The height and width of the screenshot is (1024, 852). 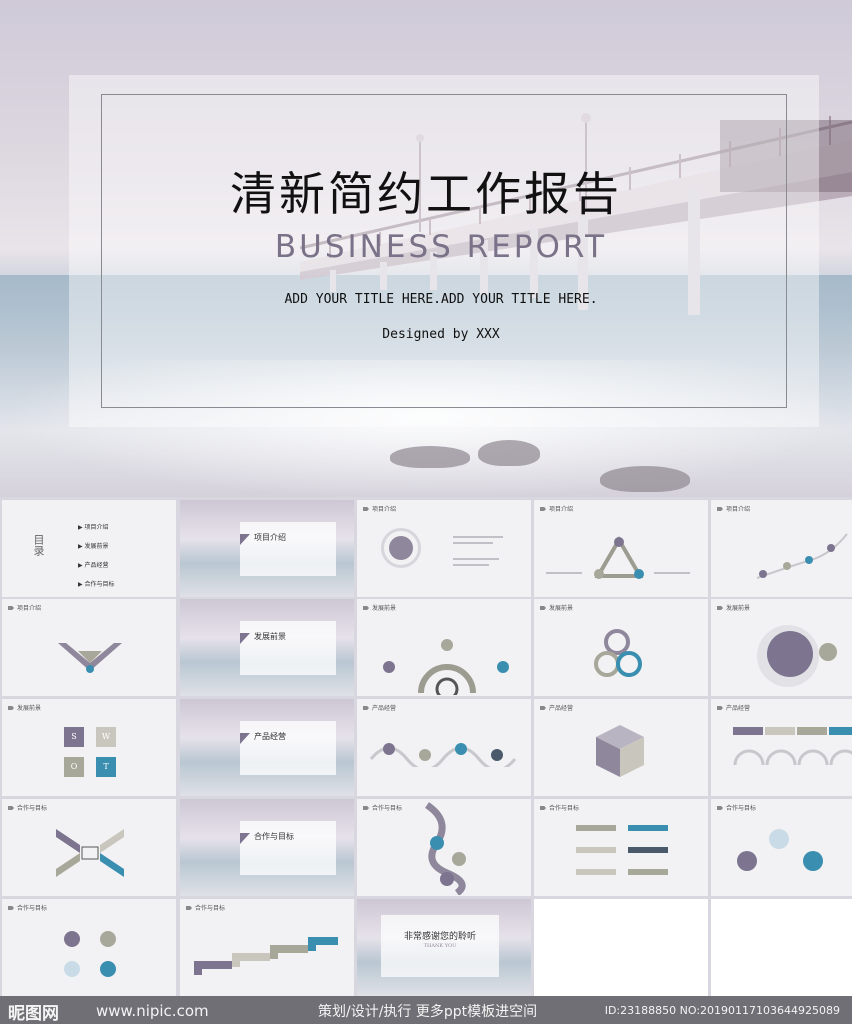 What do you see at coordinates (108, 969) in the screenshot?
I see `globe-icon` at bounding box center [108, 969].